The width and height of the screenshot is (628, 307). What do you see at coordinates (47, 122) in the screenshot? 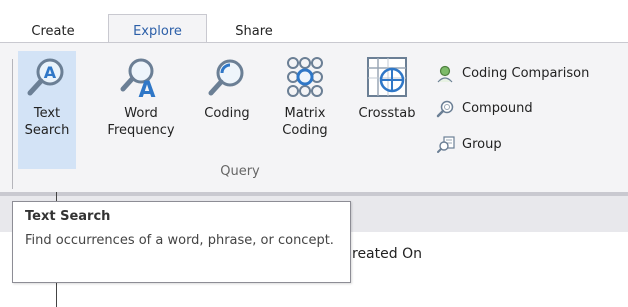
I see `text-search-label: Text Search` at bounding box center [47, 122].